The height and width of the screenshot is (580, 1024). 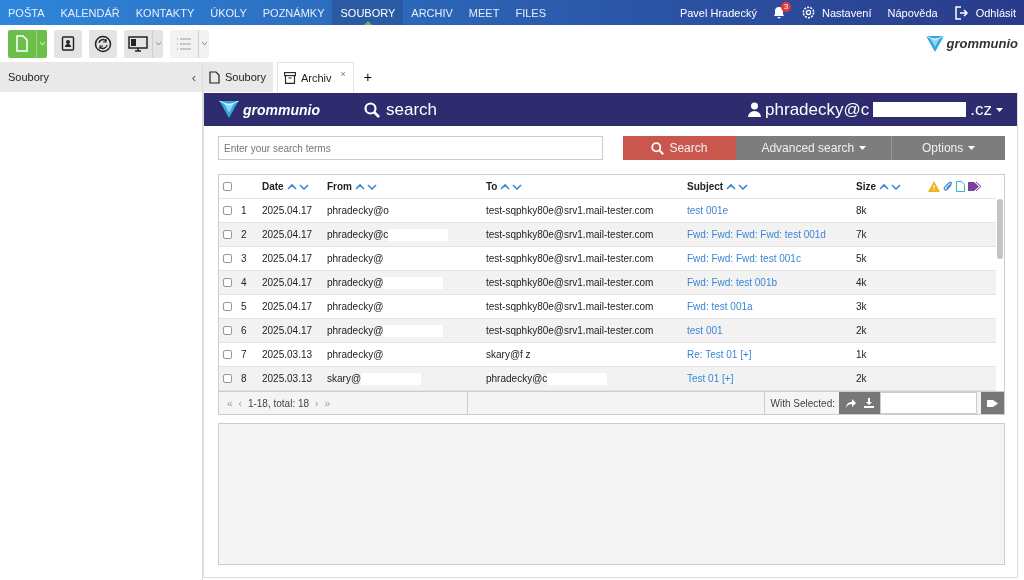 What do you see at coordinates (240, 403) in the screenshot?
I see `previous-page-button: ‹` at bounding box center [240, 403].